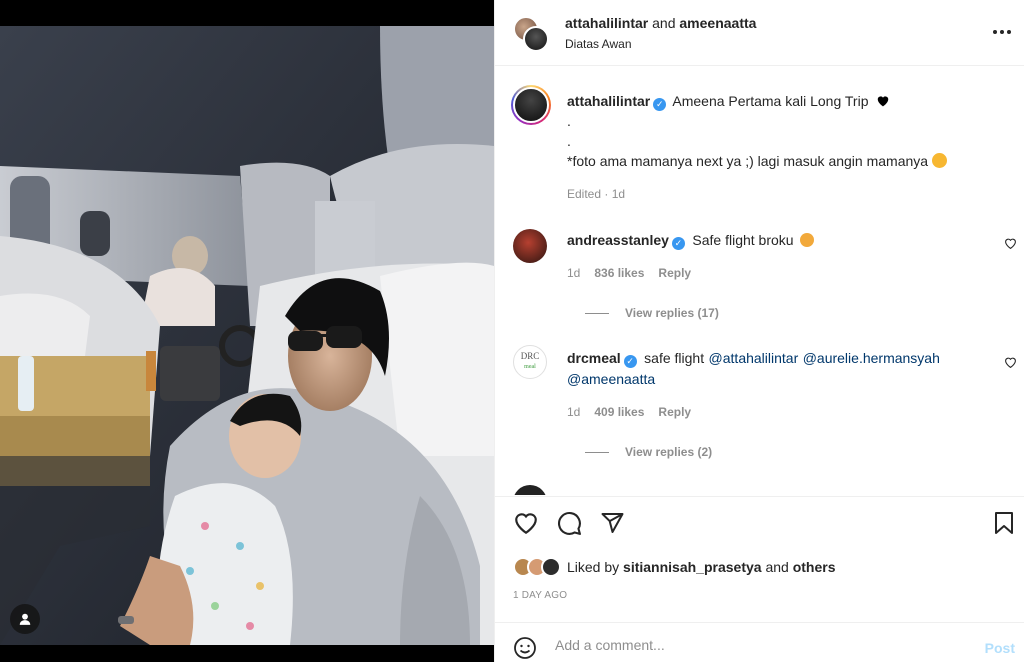 The width and height of the screenshot is (1024, 662). I want to click on comment-text: Safe flight broku, so click(743, 240).